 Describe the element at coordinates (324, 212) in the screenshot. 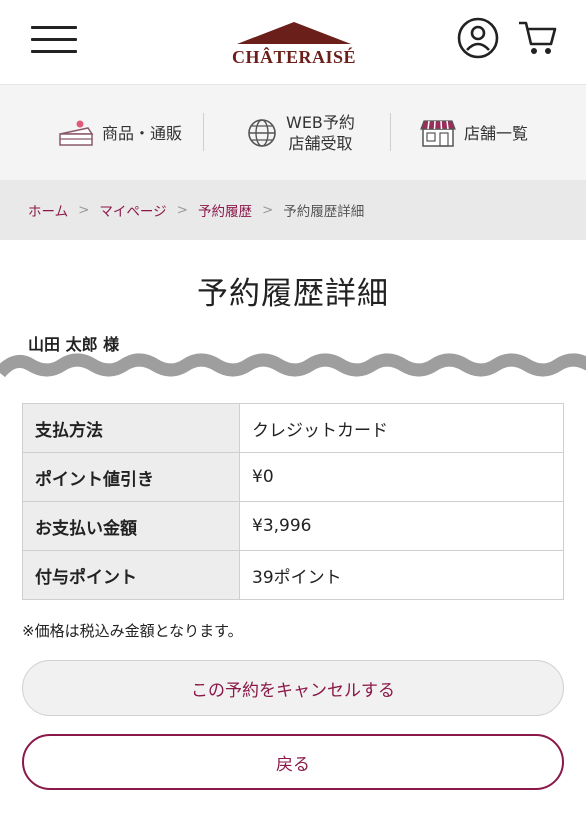

I see `breadcrumb-current: 予約履歴詳細` at that location.